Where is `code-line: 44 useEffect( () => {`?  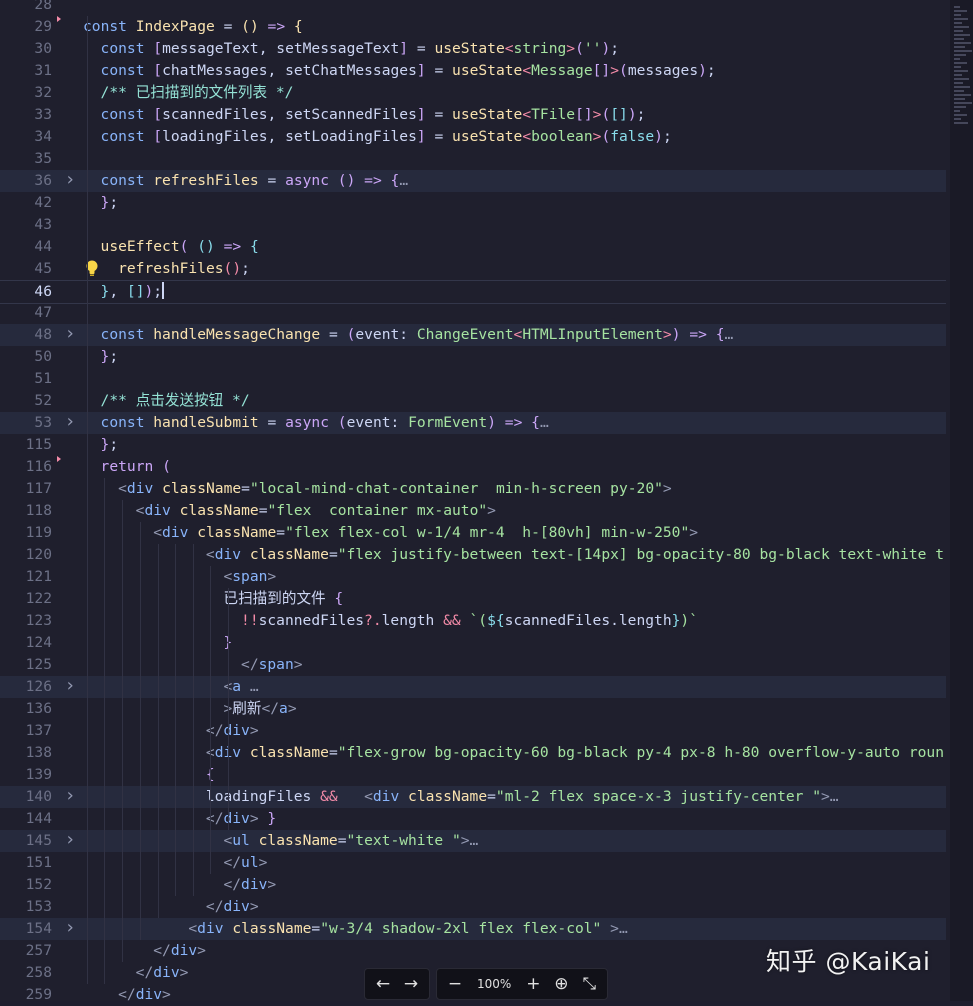 code-line: 44 useEffect( () => { is located at coordinates (473, 247).